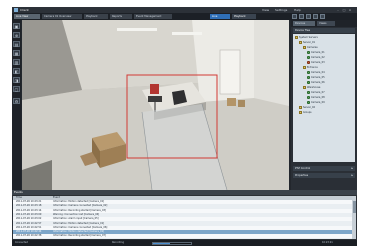 This screenshot has width=365, height=251. Describe the element at coordinates (24, 10) in the screenshot. I see `app-title: Client` at that location.